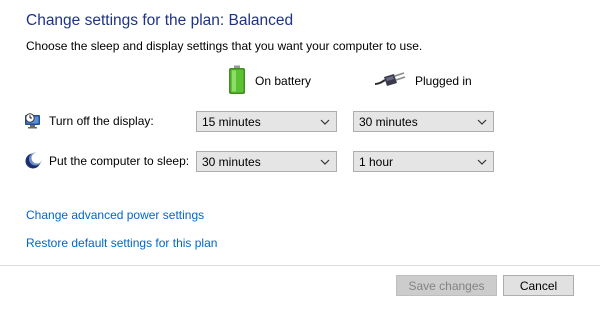 The height and width of the screenshot is (317, 600). Describe the element at coordinates (446, 285) in the screenshot. I see `save-changes-button: Save changes` at that location.